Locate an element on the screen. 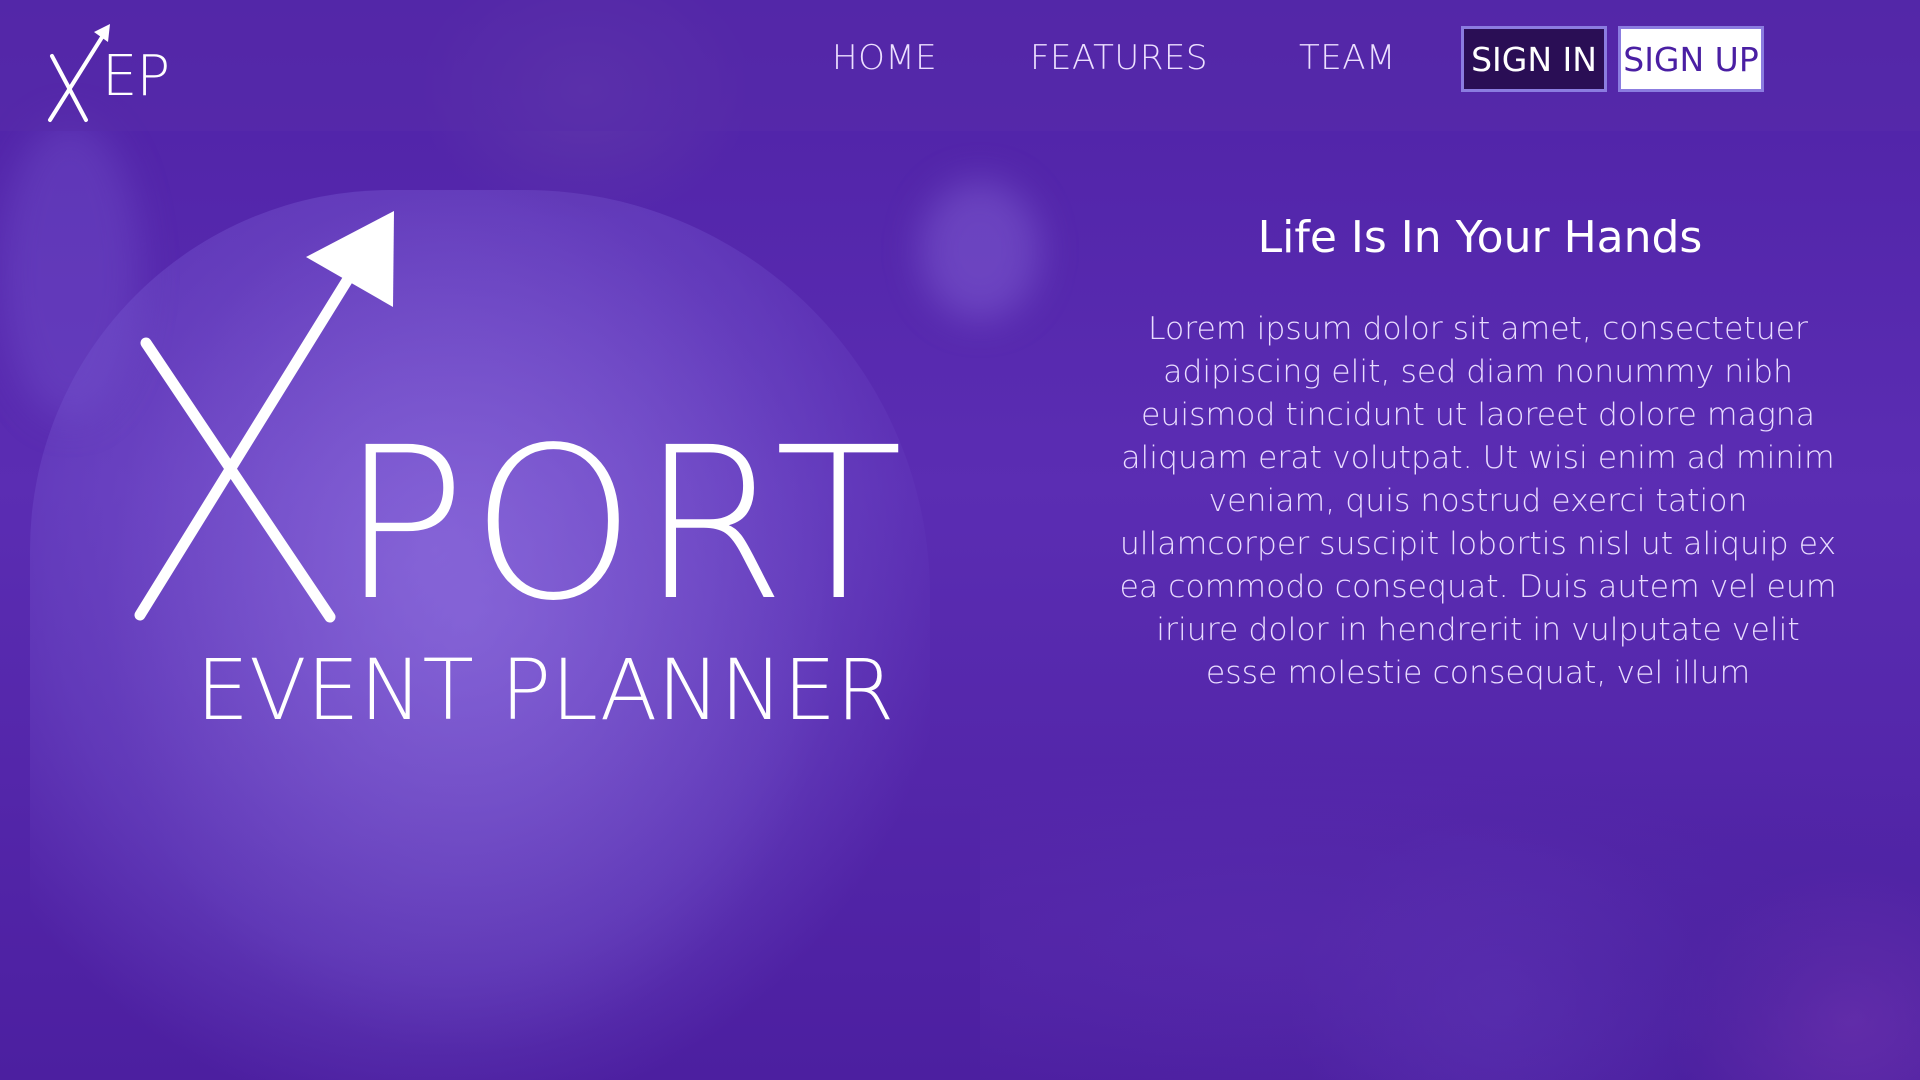 Image resolution: width=1920 pixels, height=1080 pixels. hero-subtitle: EVENT PLANNER is located at coordinates (545, 690).